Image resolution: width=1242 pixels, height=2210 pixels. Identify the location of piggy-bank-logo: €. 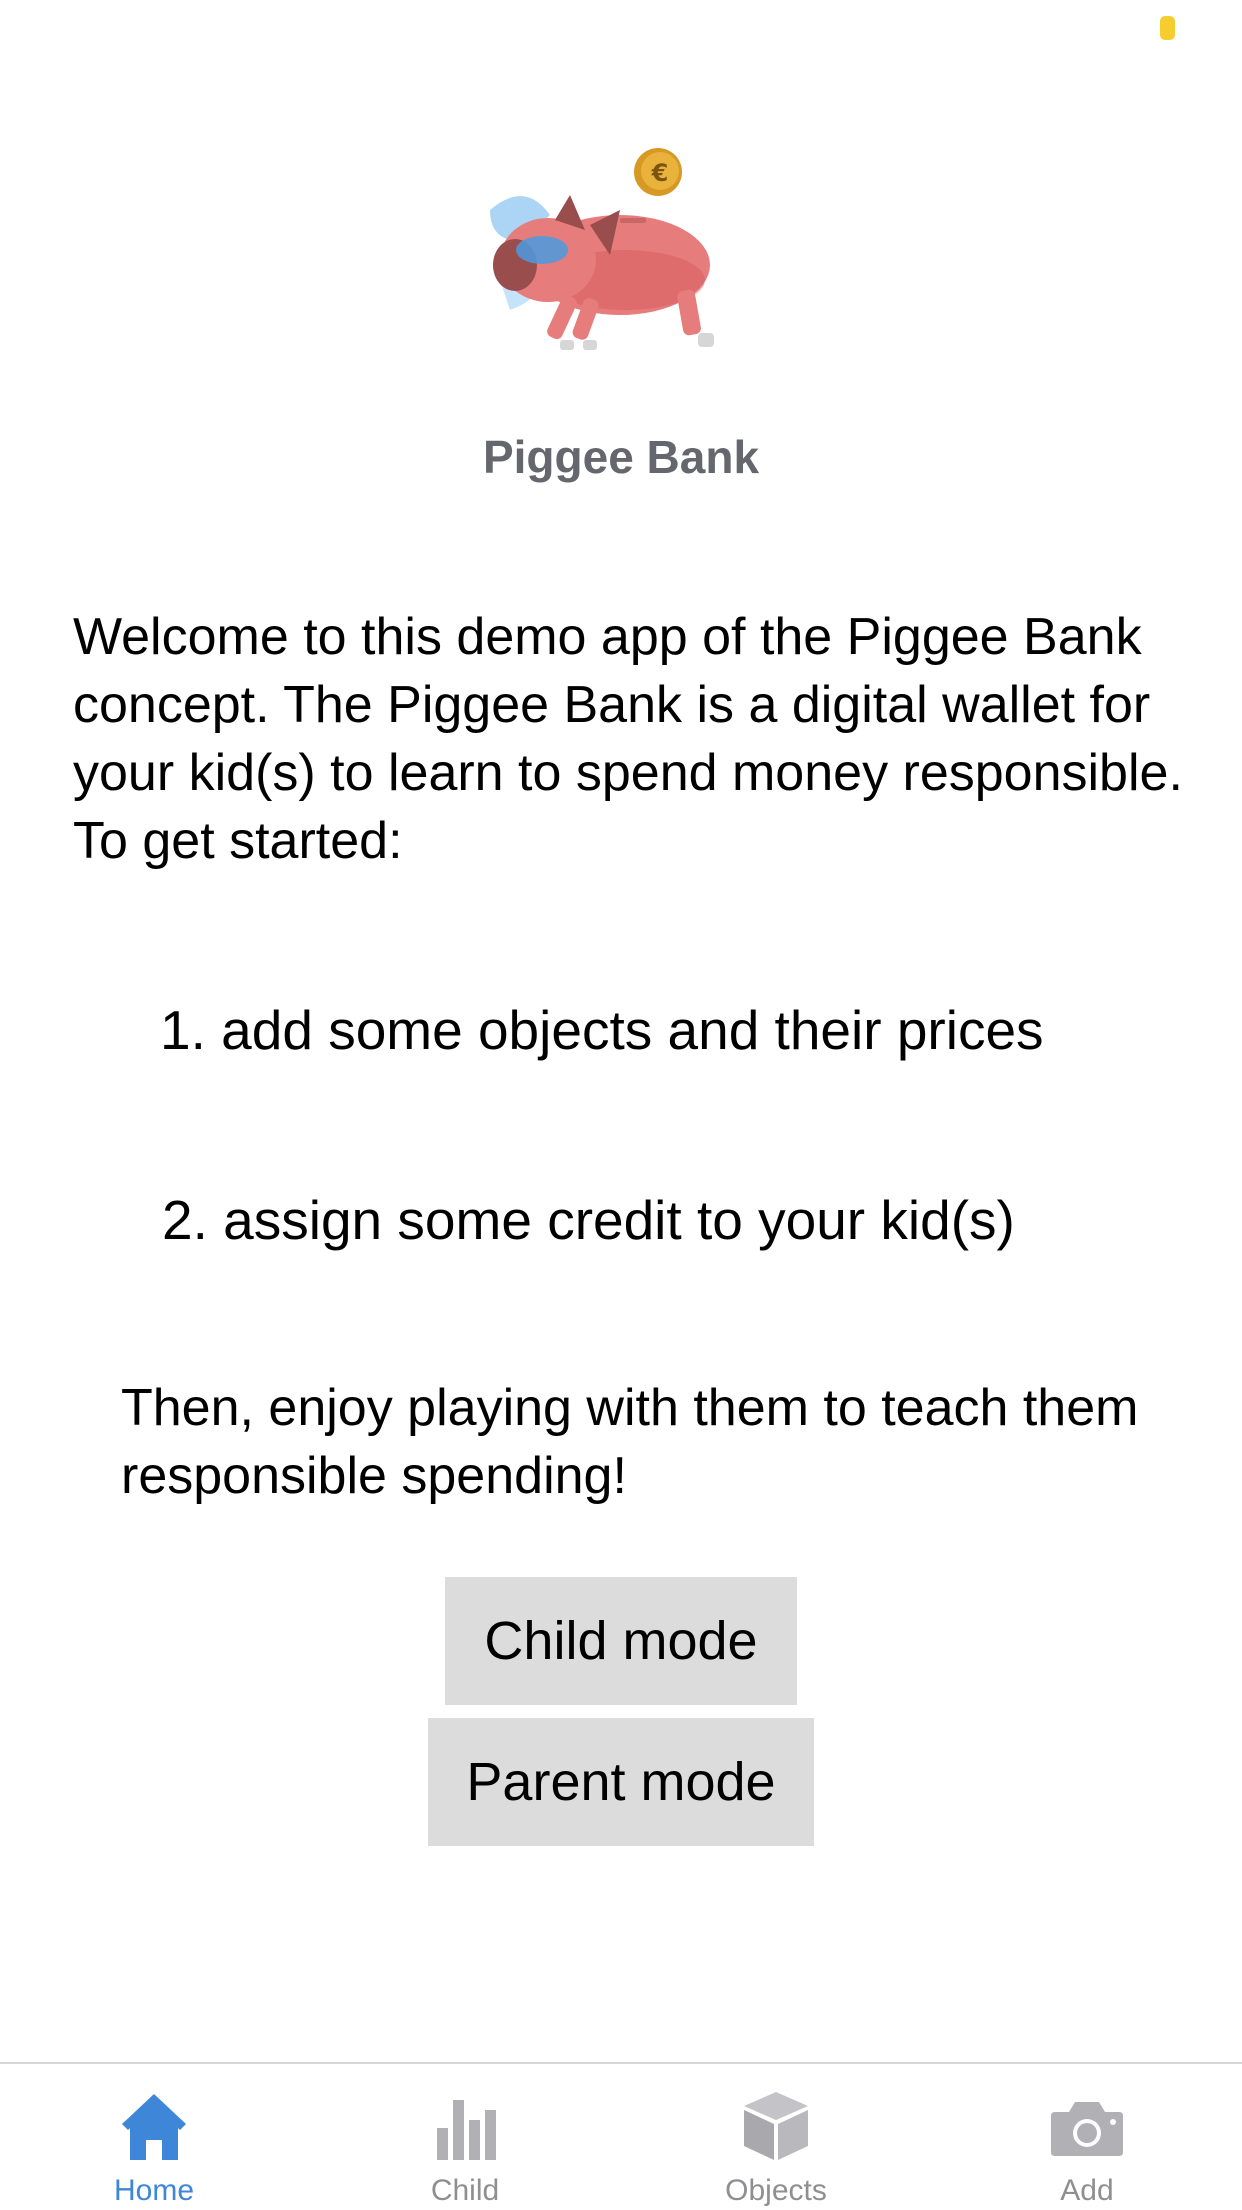
(602, 249).